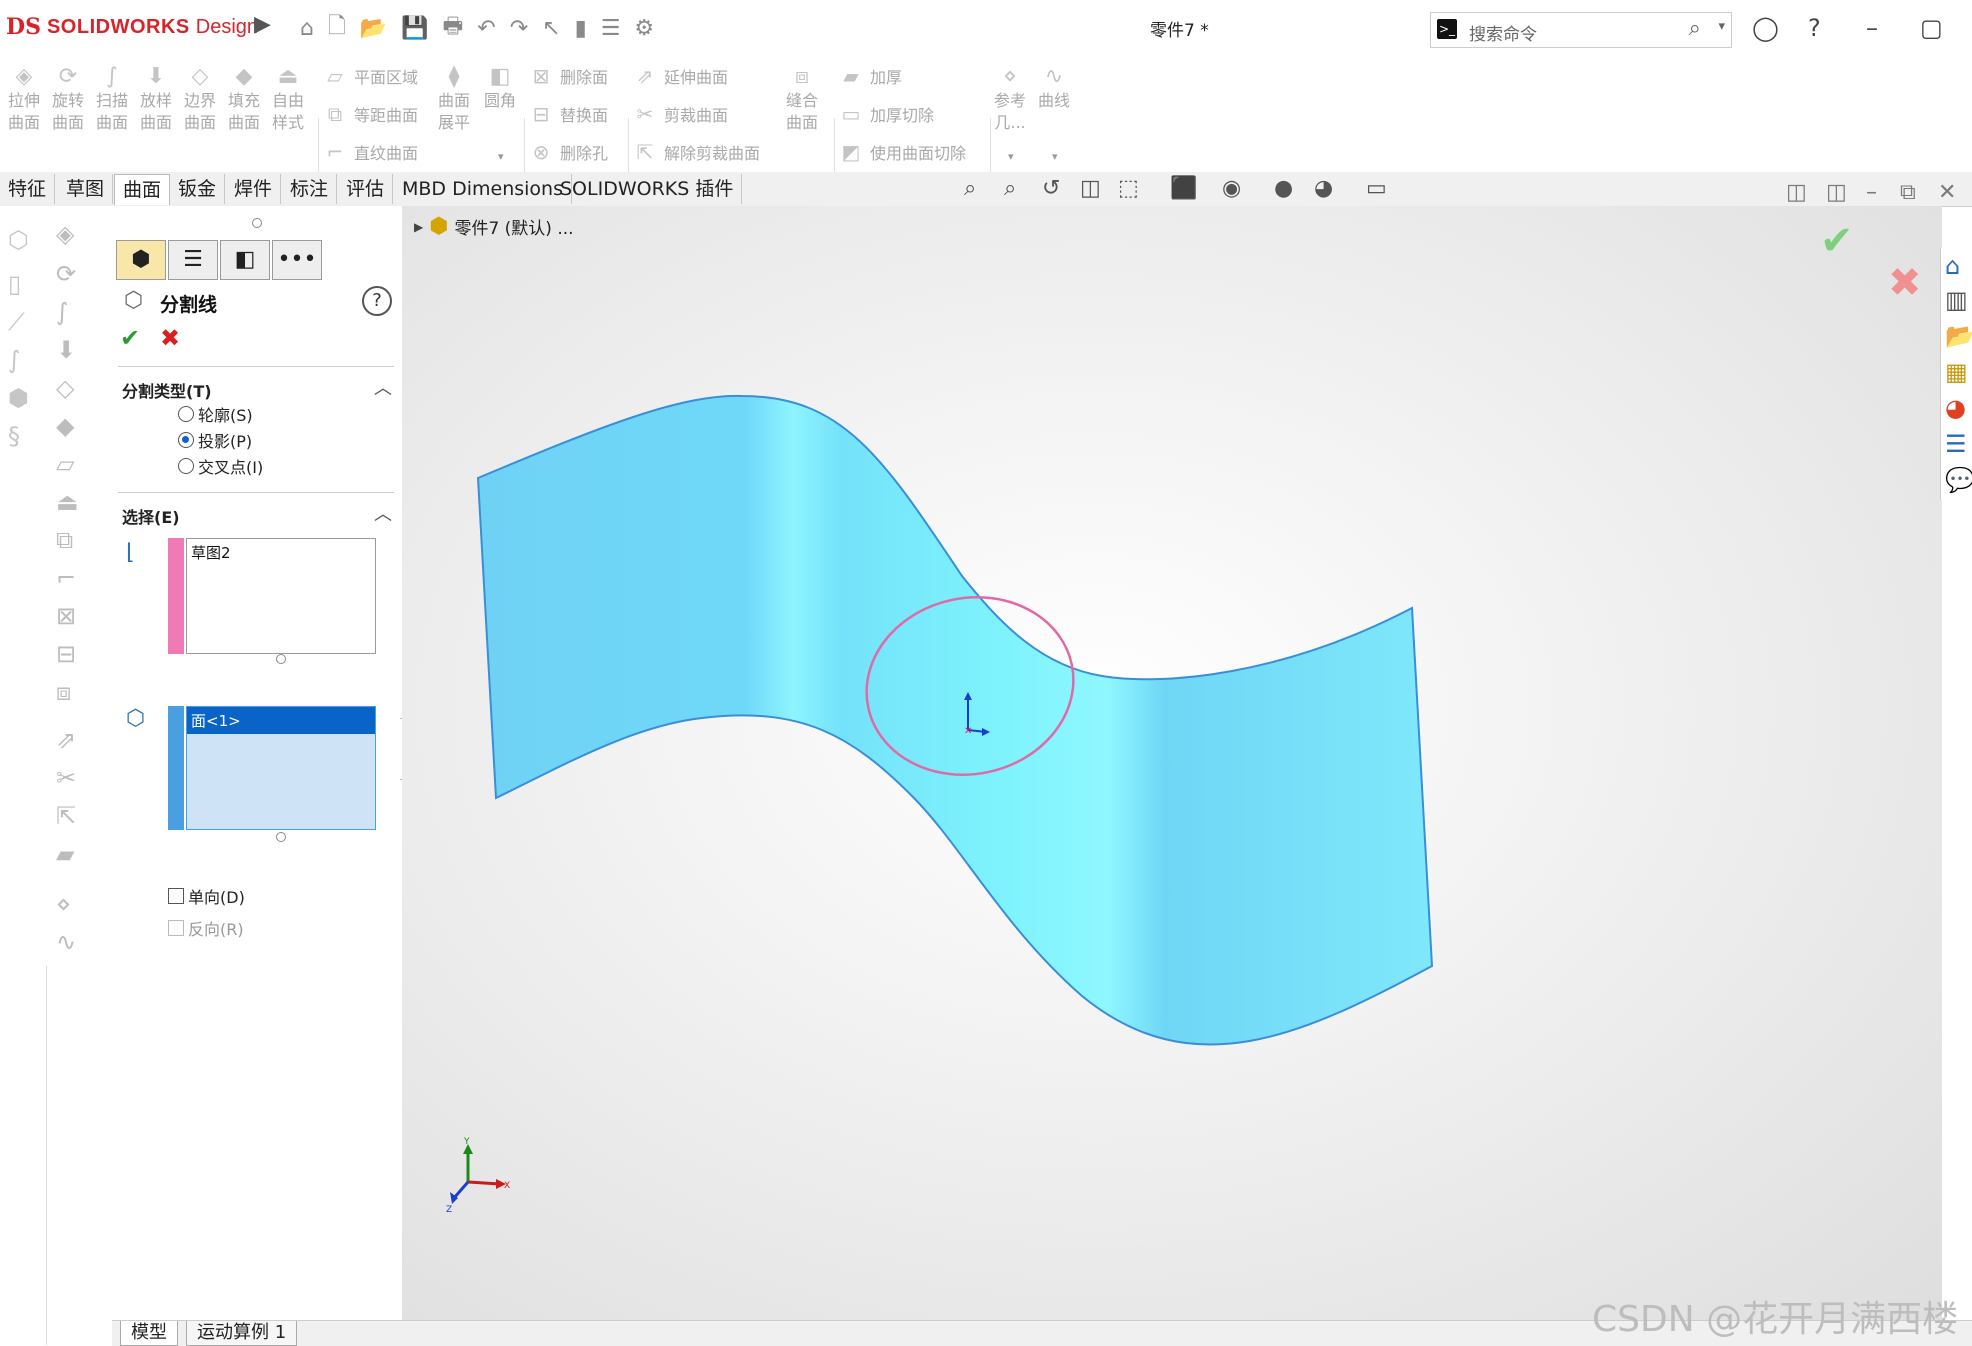  What do you see at coordinates (611, 28) in the screenshot?
I see `file-properties-icon: ☰` at bounding box center [611, 28].